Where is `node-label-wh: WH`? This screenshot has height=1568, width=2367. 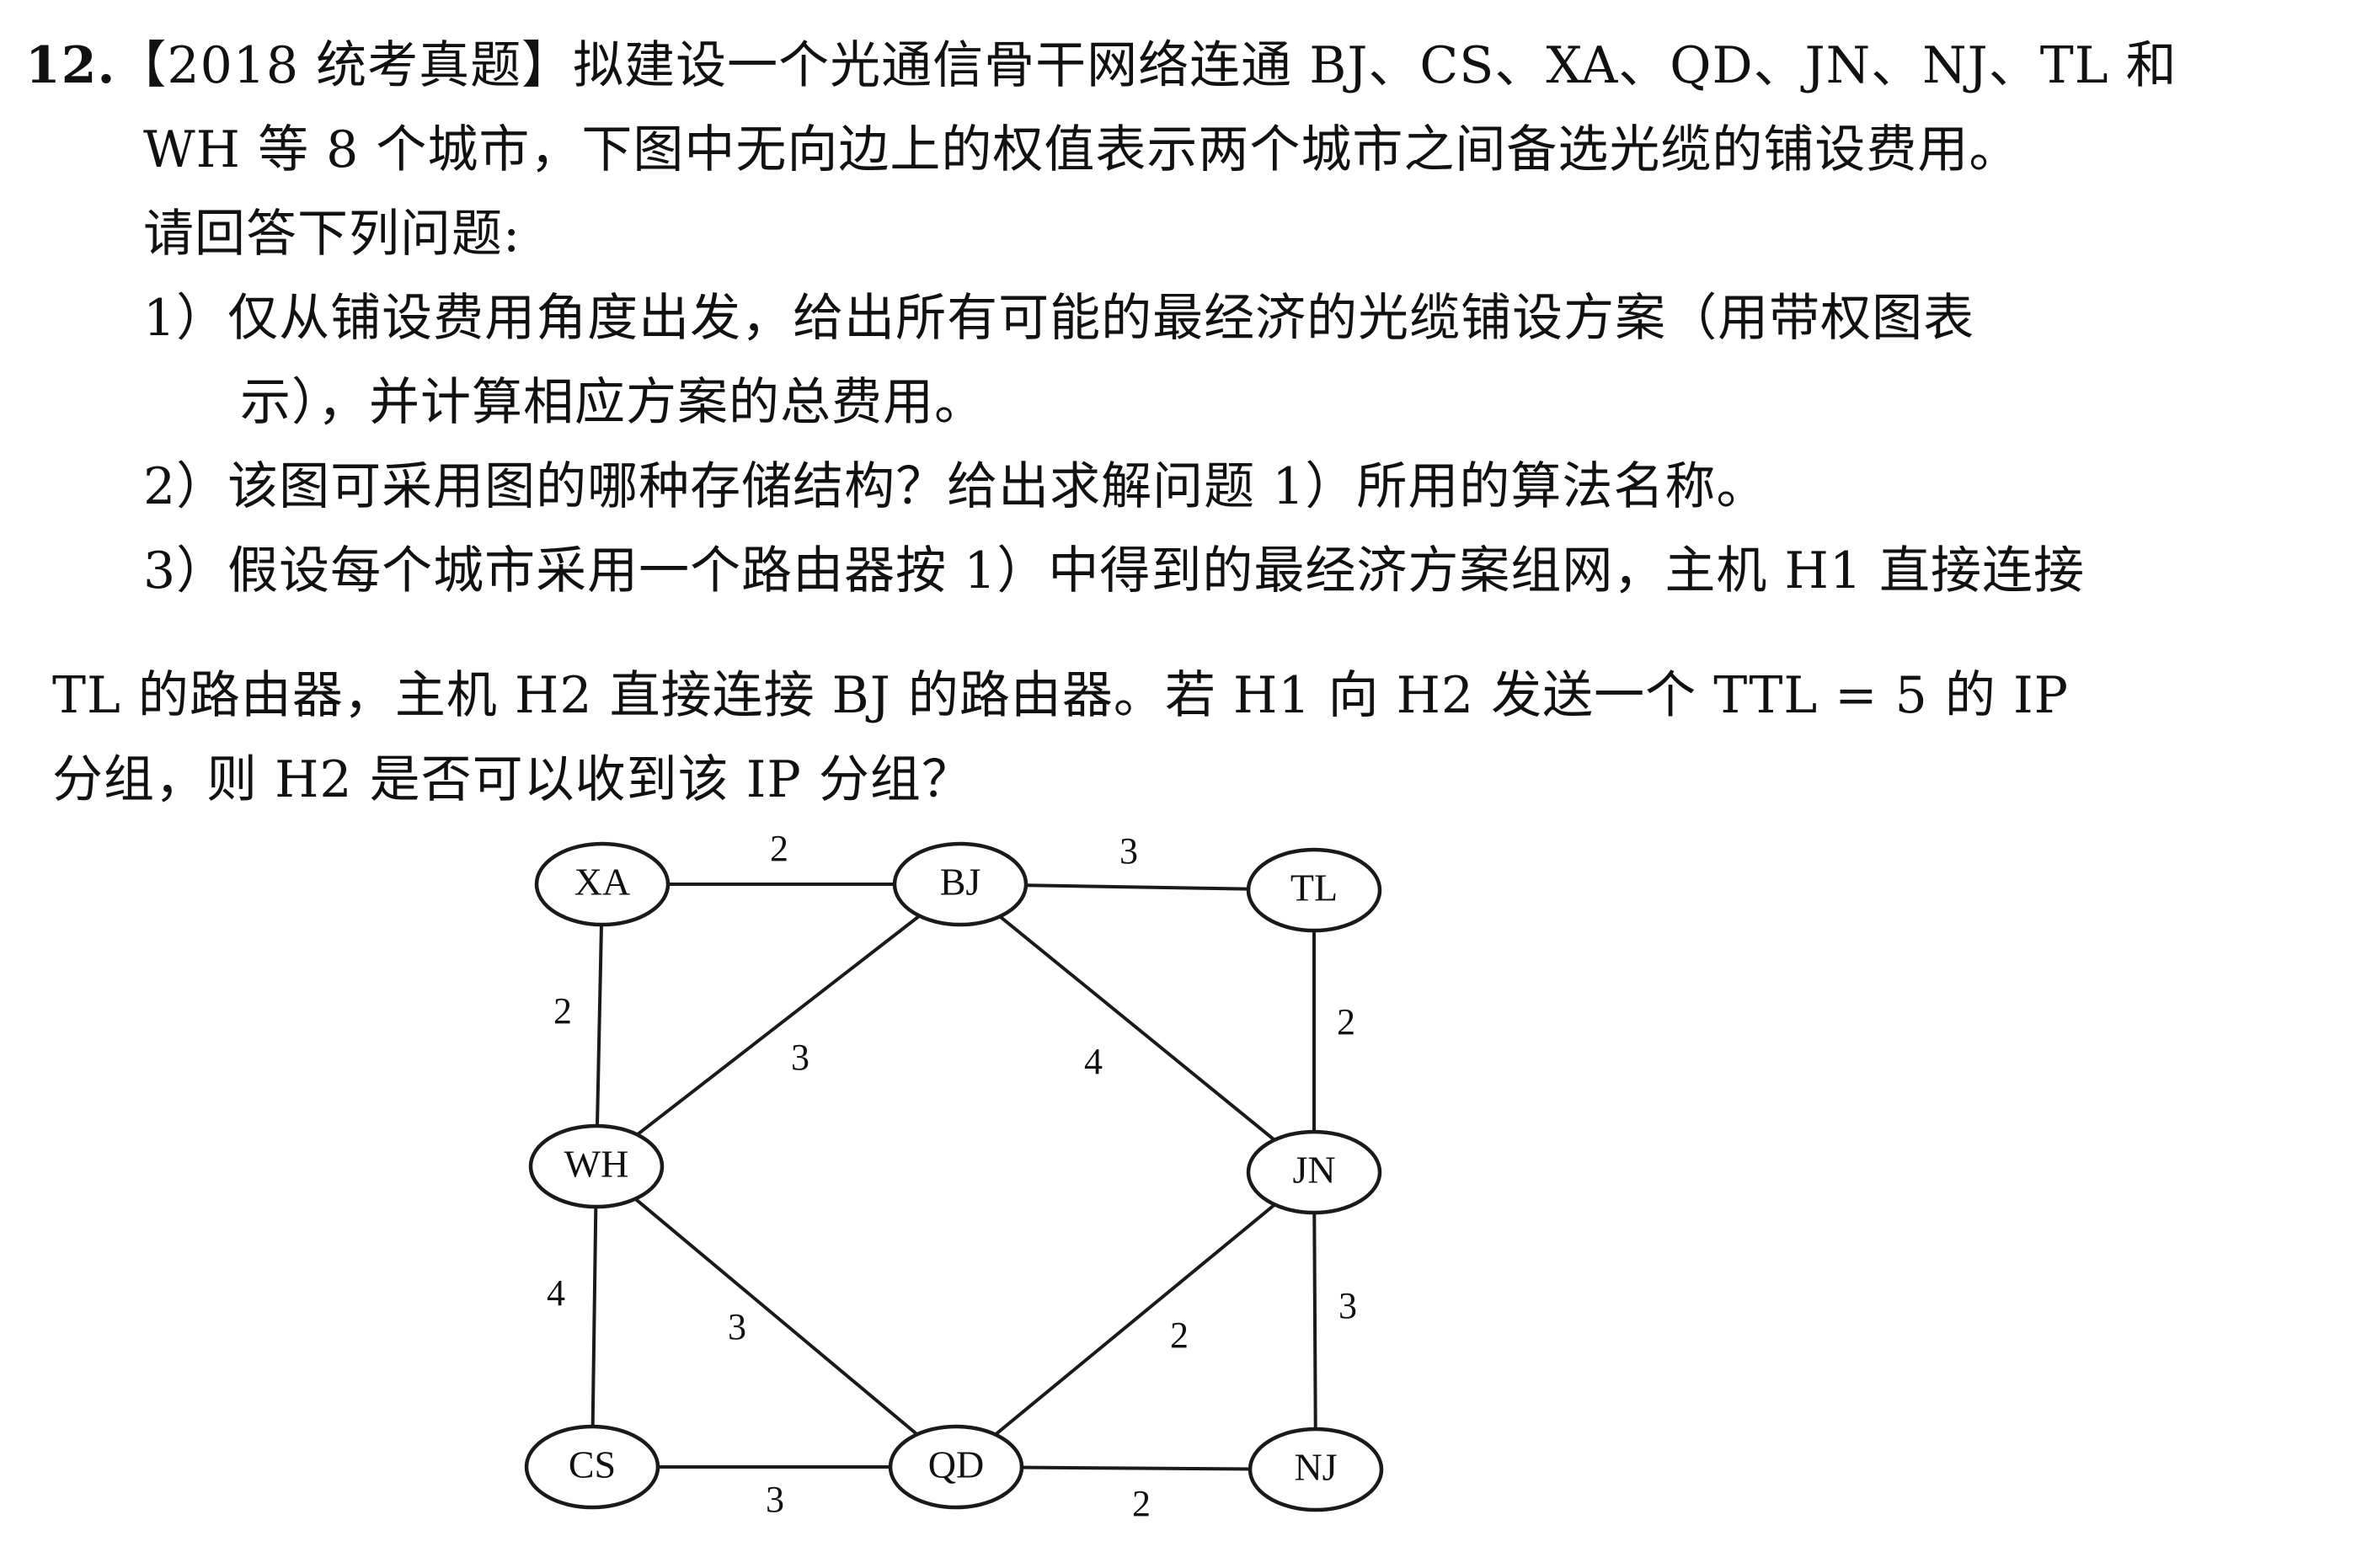 node-label-wh: WH is located at coordinates (596, 1164).